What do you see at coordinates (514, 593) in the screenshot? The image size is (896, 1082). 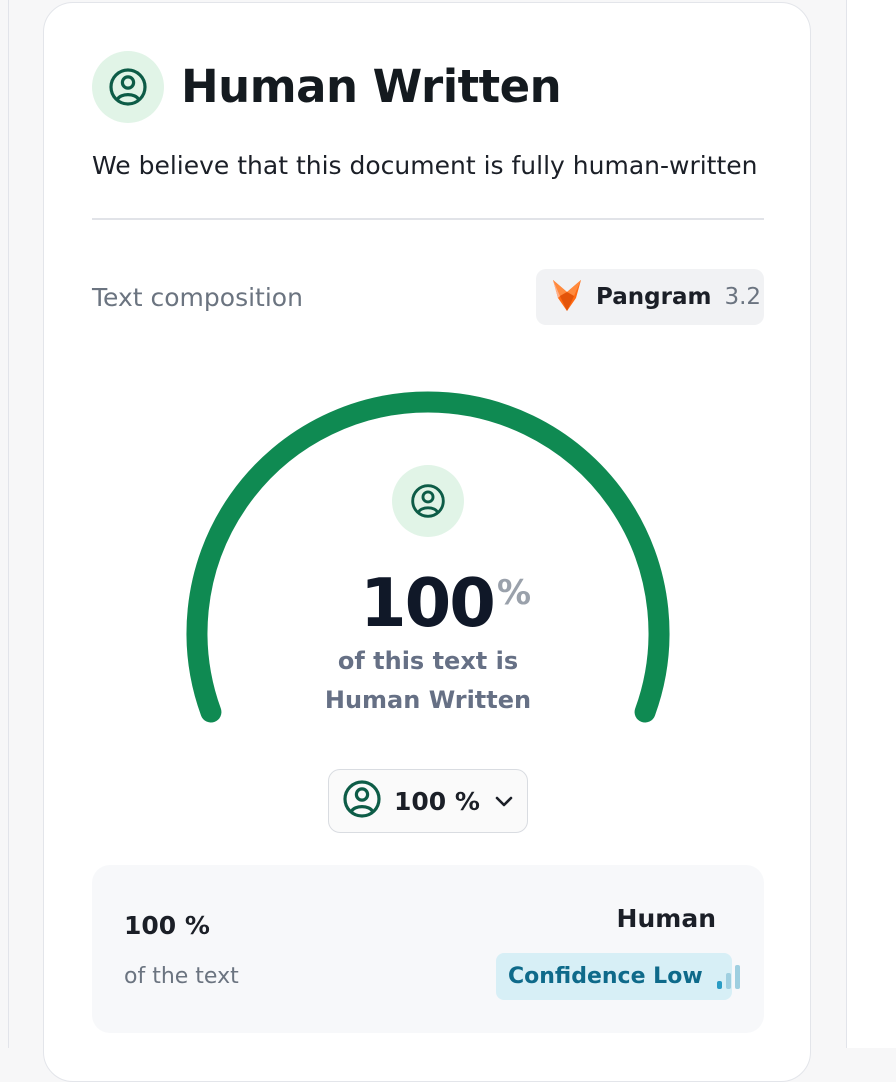 I see `percentage-unit: %` at bounding box center [514, 593].